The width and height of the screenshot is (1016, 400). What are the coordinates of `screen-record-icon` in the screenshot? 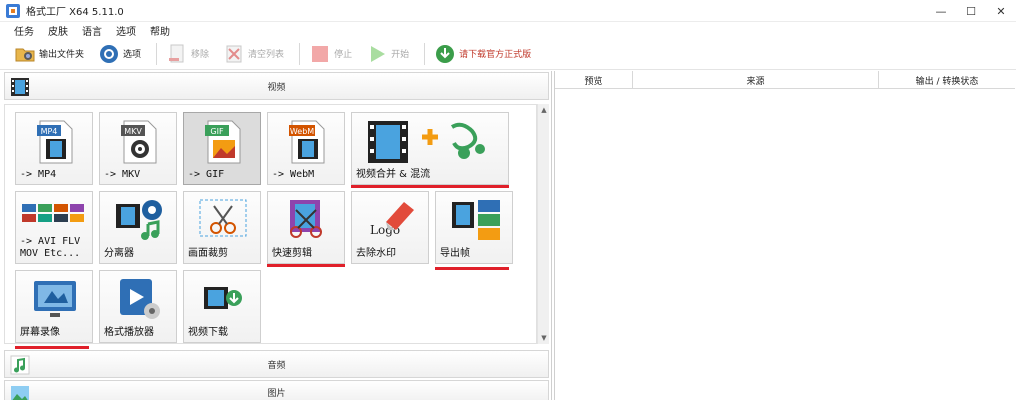 It's located at (55, 299).